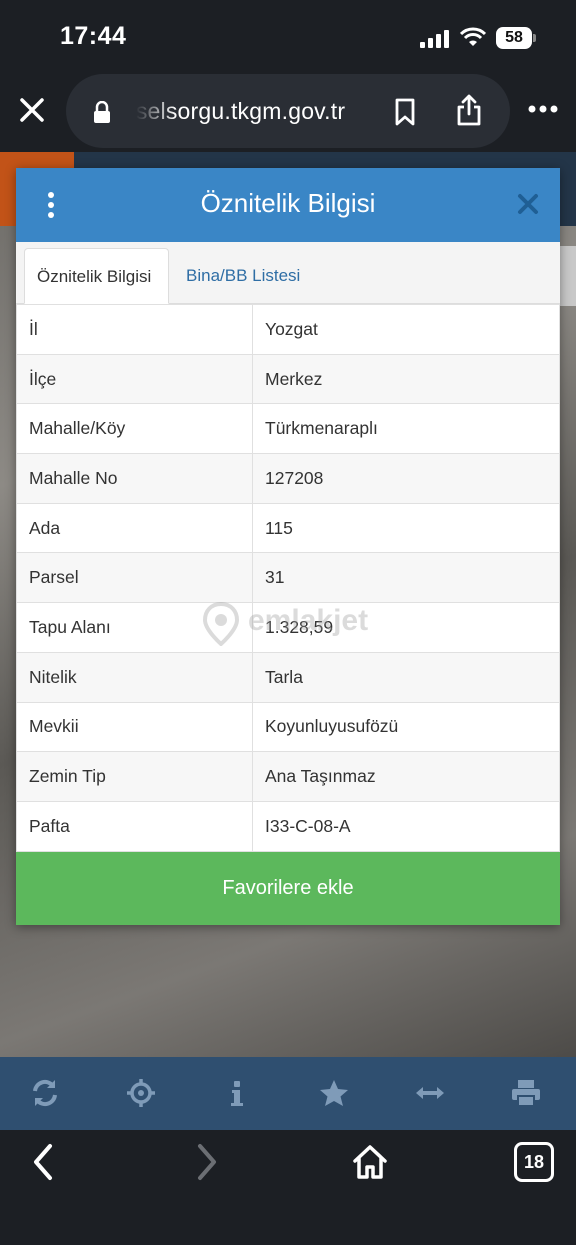 The width and height of the screenshot is (576, 1245). What do you see at coordinates (406, 677) in the screenshot?
I see `attribute-value: Tarla` at bounding box center [406, 677].